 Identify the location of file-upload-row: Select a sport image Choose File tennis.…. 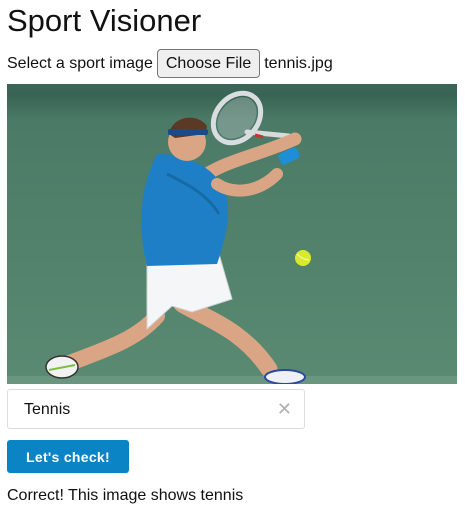
(170, 63).